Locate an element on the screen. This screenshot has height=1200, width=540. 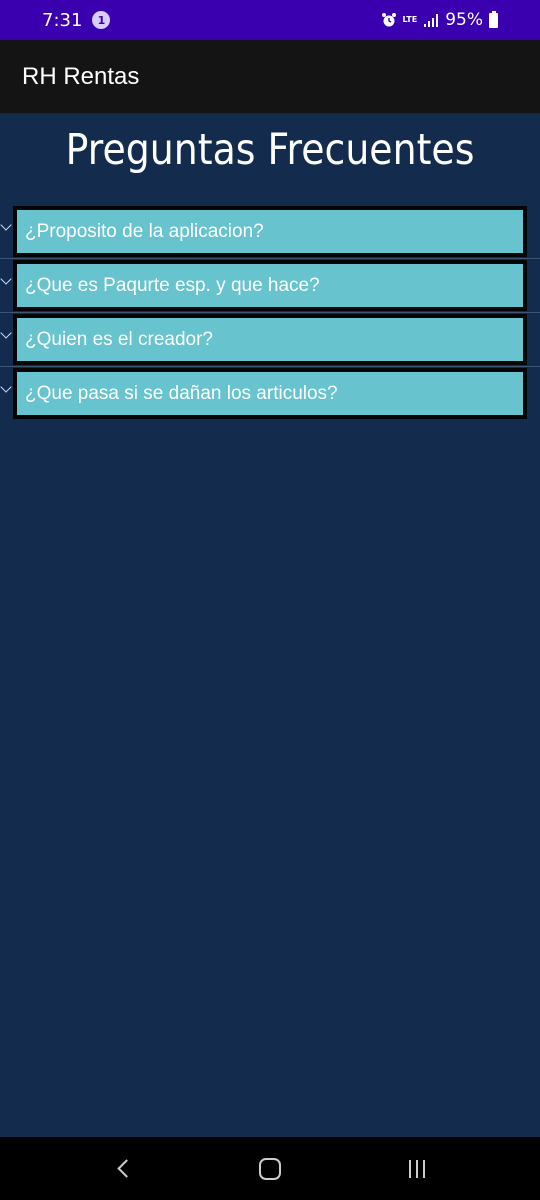
system-nav-bar is located at coordinates (270, 1168).